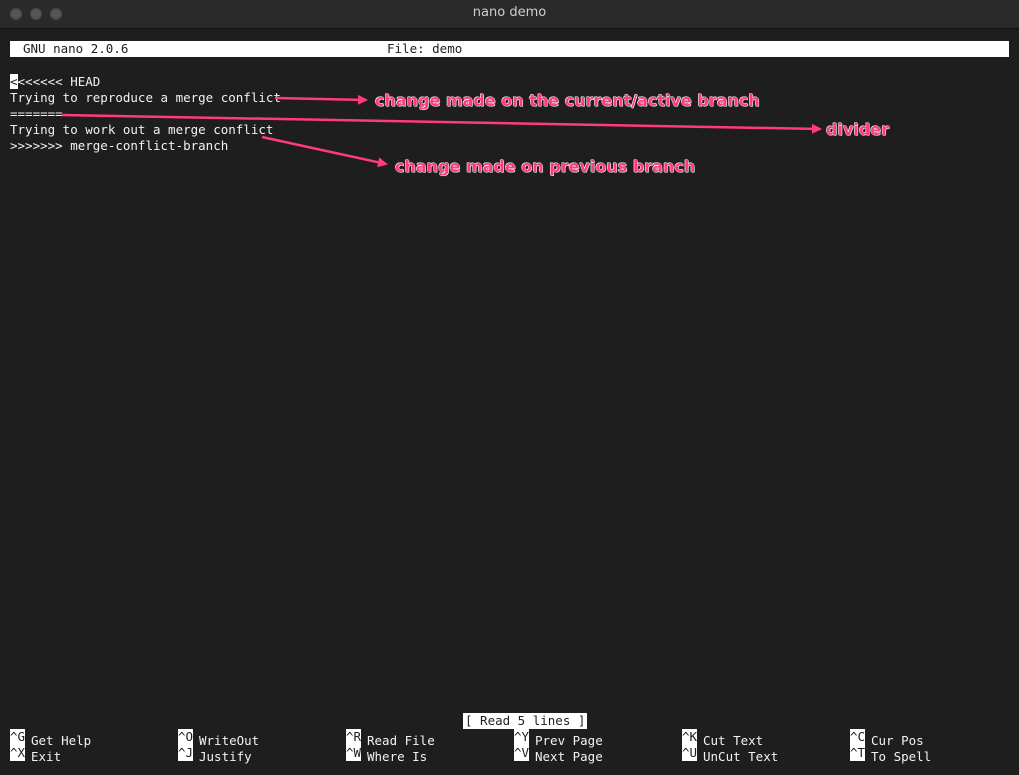 The image size is (1019, 775). Describe the element at coordinates (521, 753) in the screenshot. I see `shortcut-key: ^V` at that location.